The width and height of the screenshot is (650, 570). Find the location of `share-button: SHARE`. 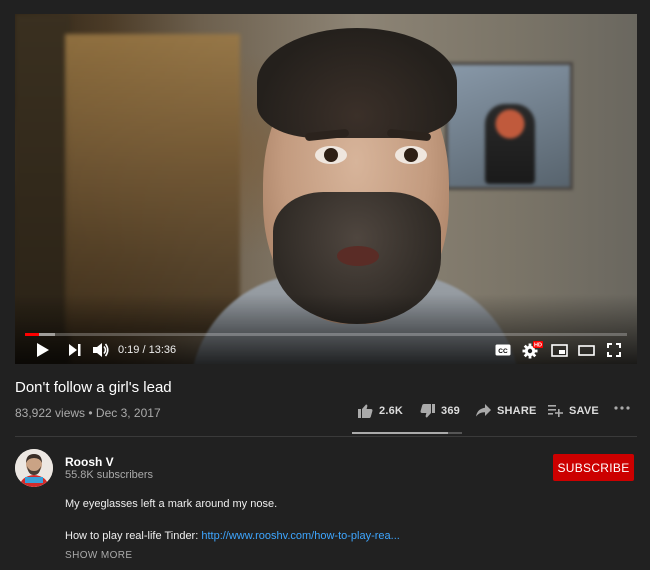

share-button: SHARE is located at coordinates (506, 410).